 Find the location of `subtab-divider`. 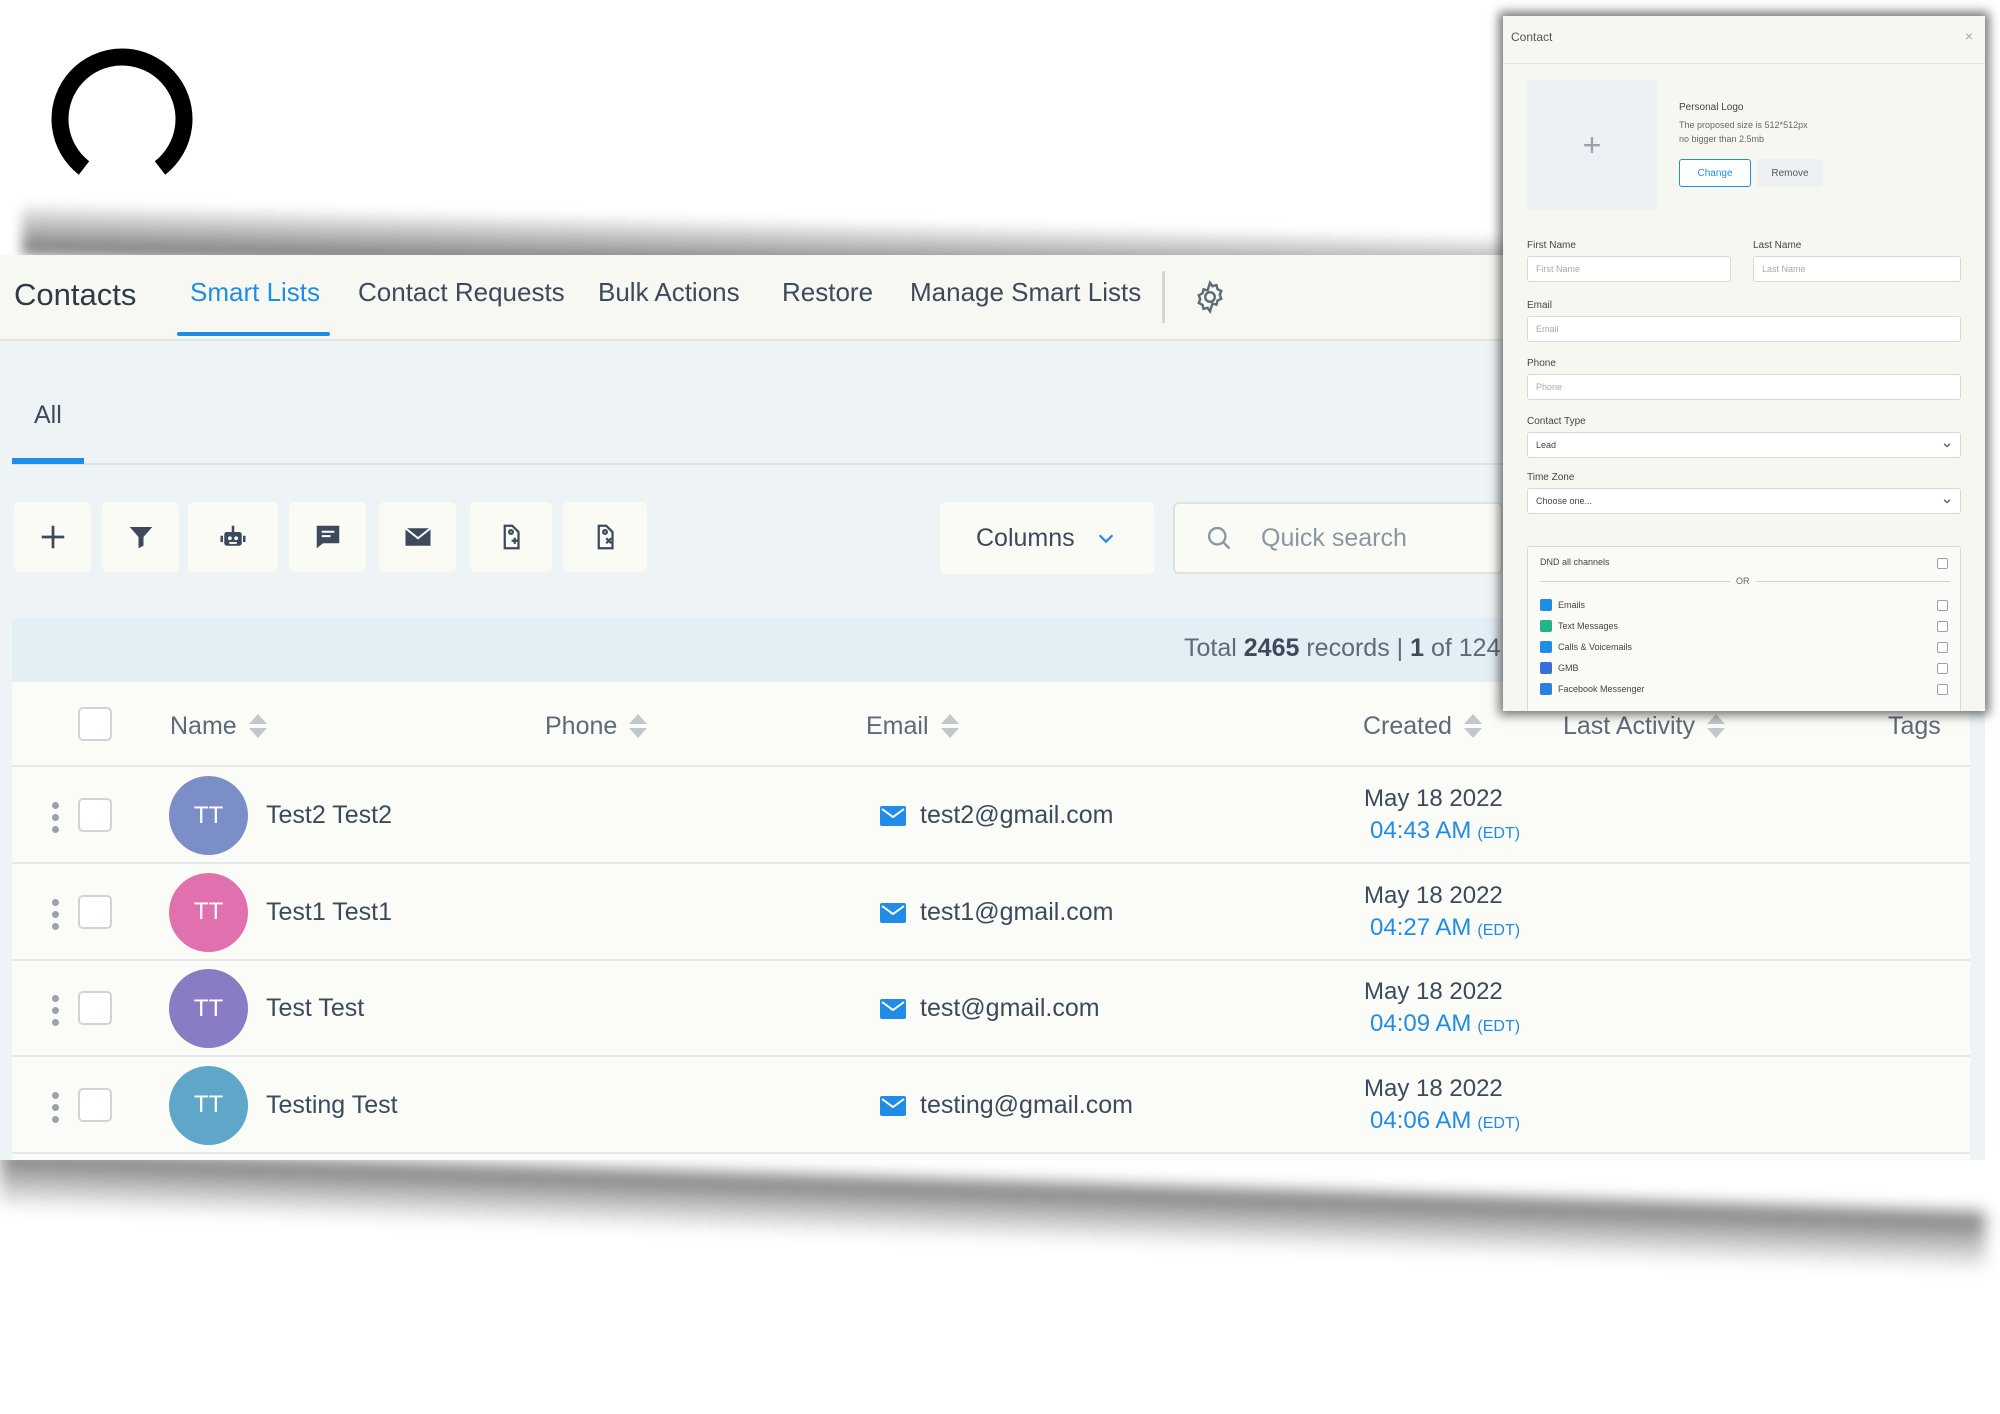

subtab-divider is located at coordinates (777, 464).